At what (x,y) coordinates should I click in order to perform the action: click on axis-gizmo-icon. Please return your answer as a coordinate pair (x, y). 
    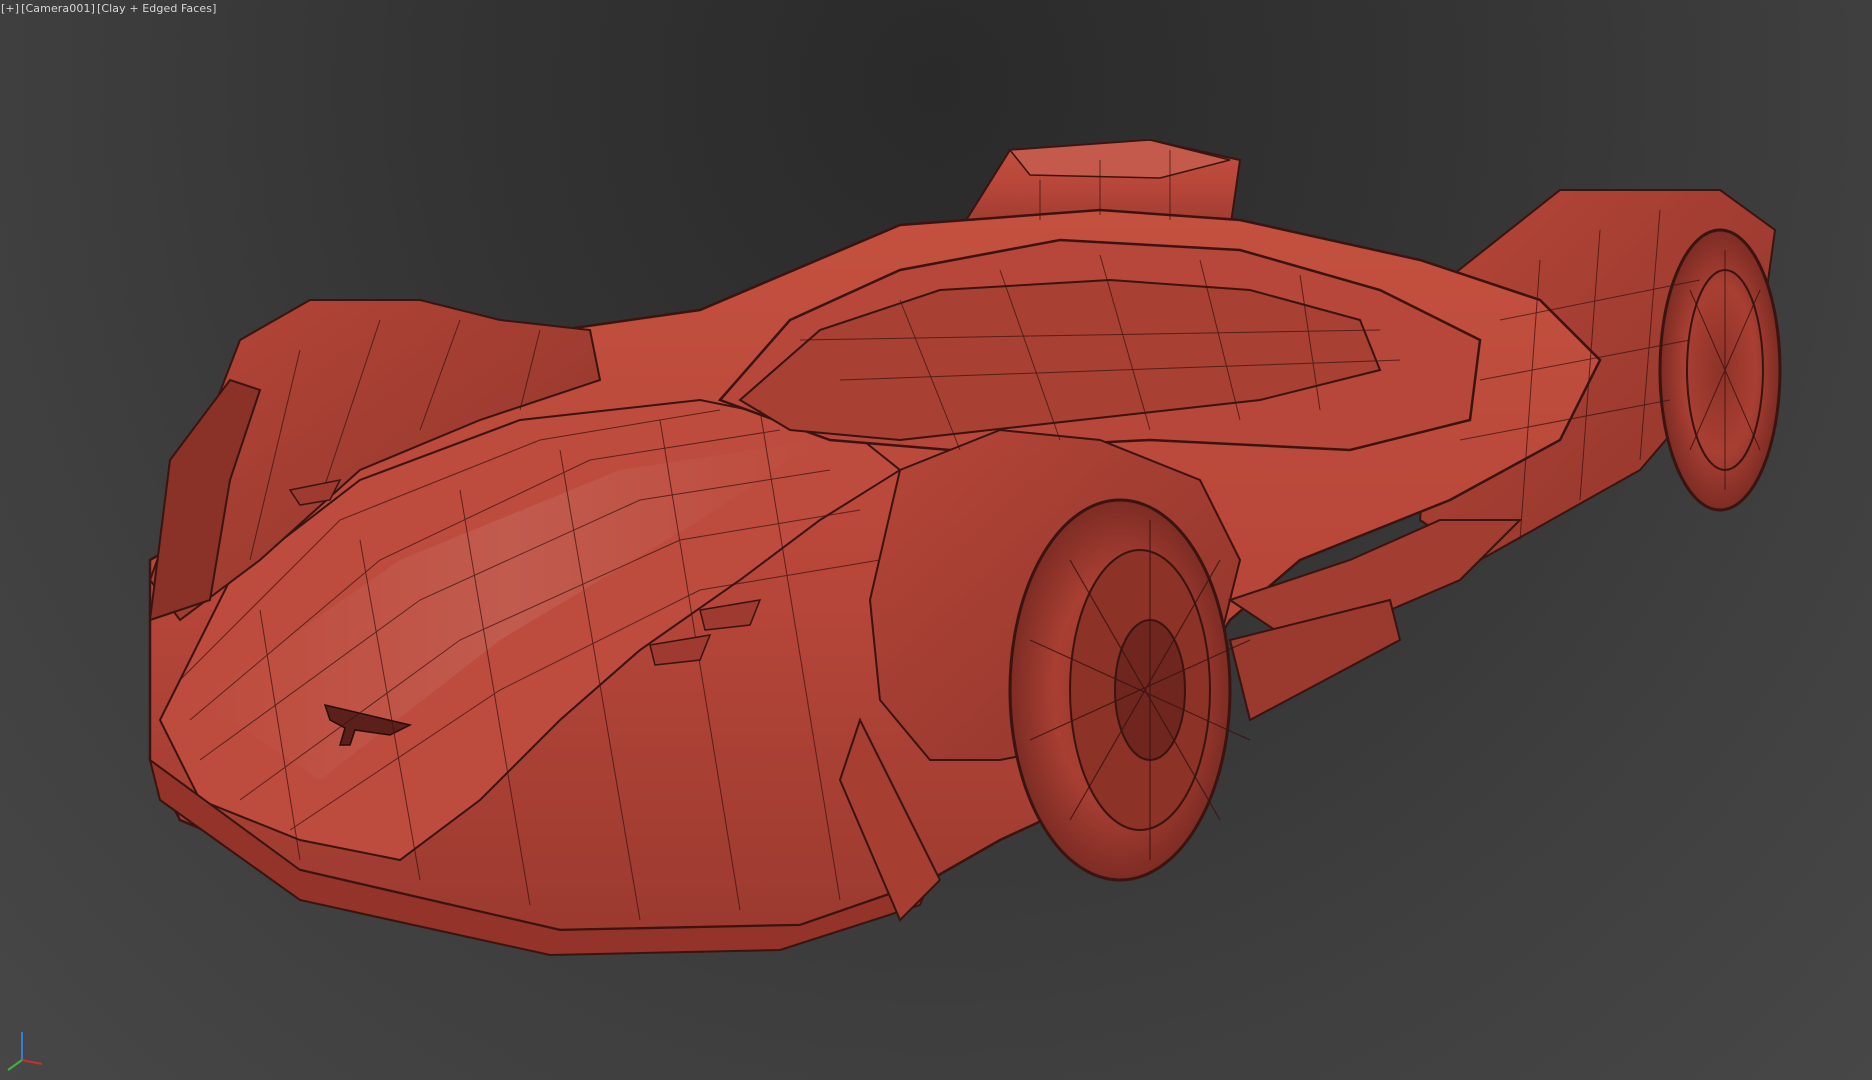
    Looking at the image, I should click on (25, 1051).